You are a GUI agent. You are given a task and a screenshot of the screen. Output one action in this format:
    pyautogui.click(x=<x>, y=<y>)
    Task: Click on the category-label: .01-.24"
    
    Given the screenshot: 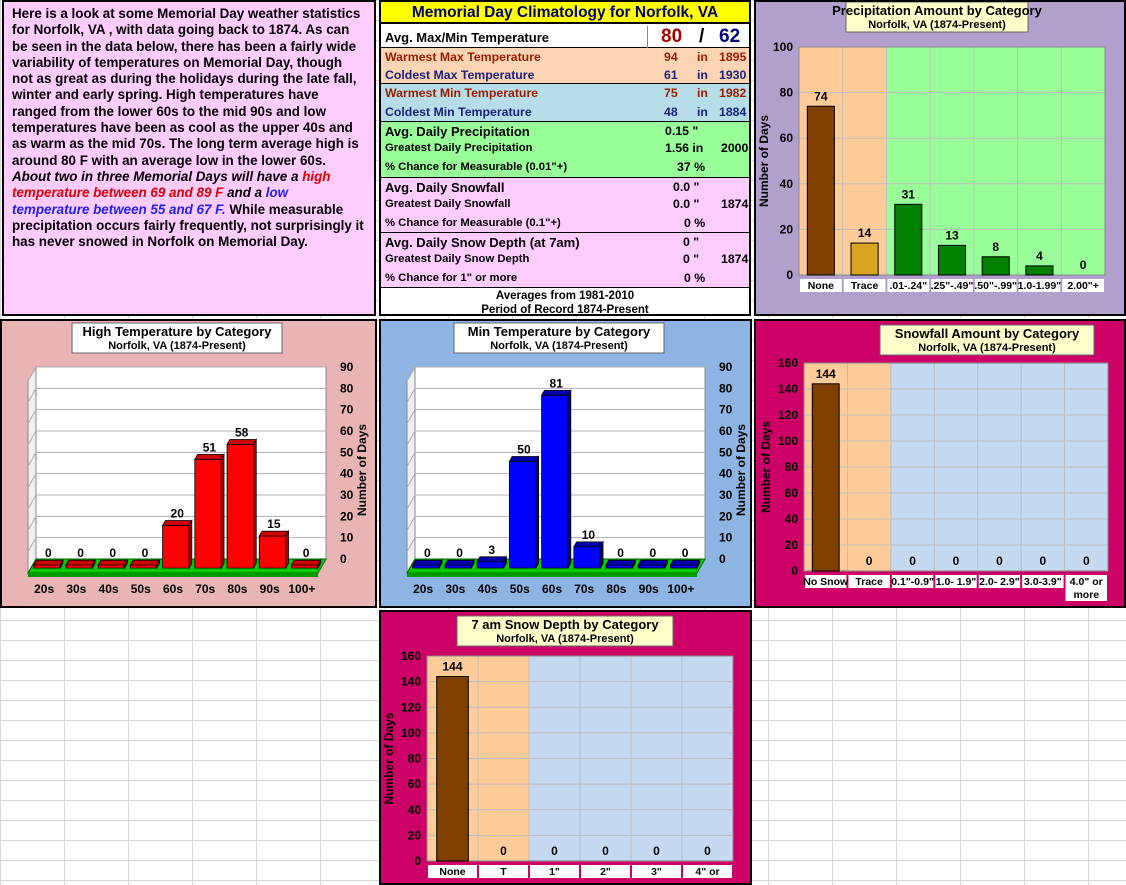 What is the action you would take?
    pyautogui.click(x=908, y=286)
    